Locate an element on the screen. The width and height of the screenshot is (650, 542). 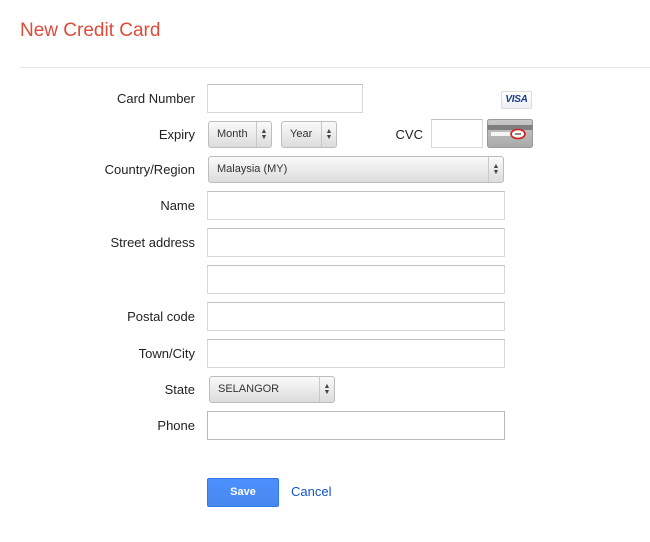
expiry-label: Expiry is located at coordinates (176, 134).